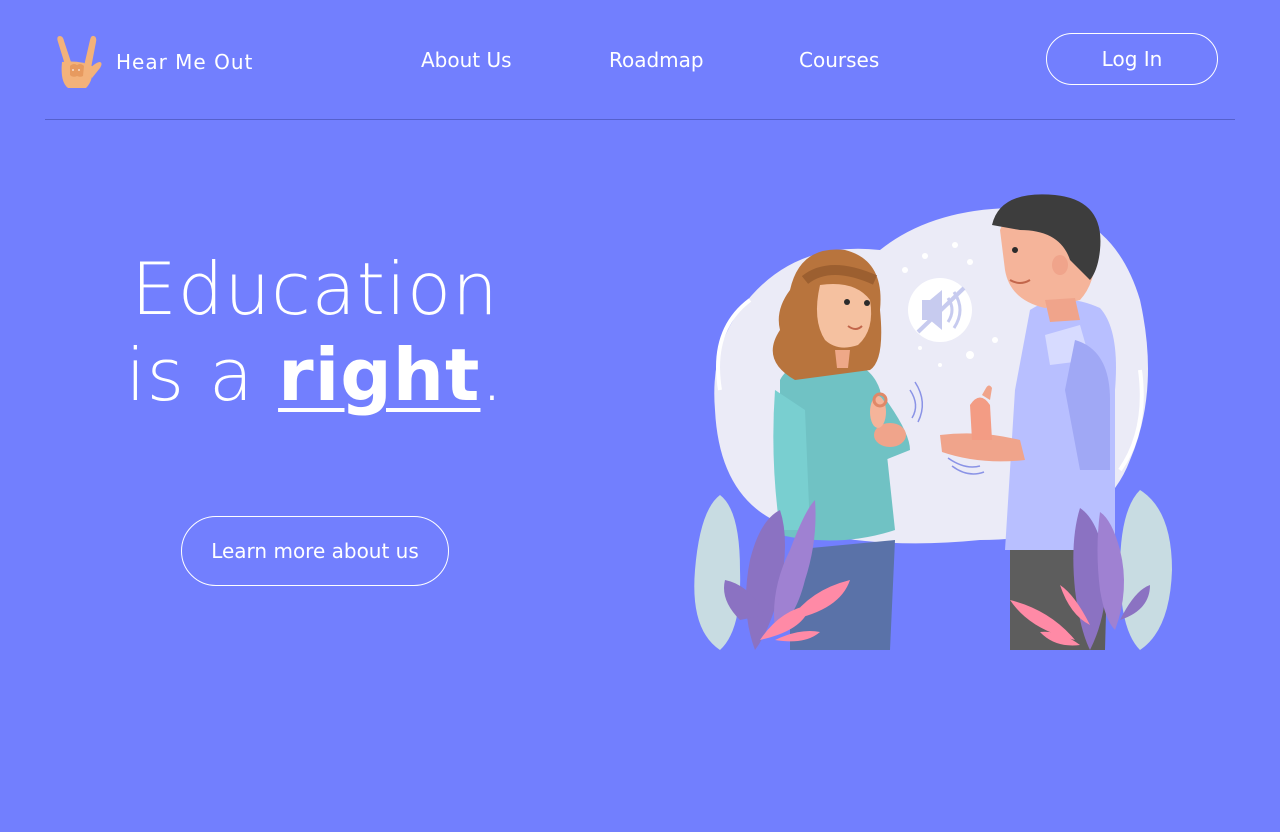 This screenshot has height=832, width=1280. What do you see at coordinates (640, 119) in the screenshot?
I see `header-divider` at bounding box center [640, 119].